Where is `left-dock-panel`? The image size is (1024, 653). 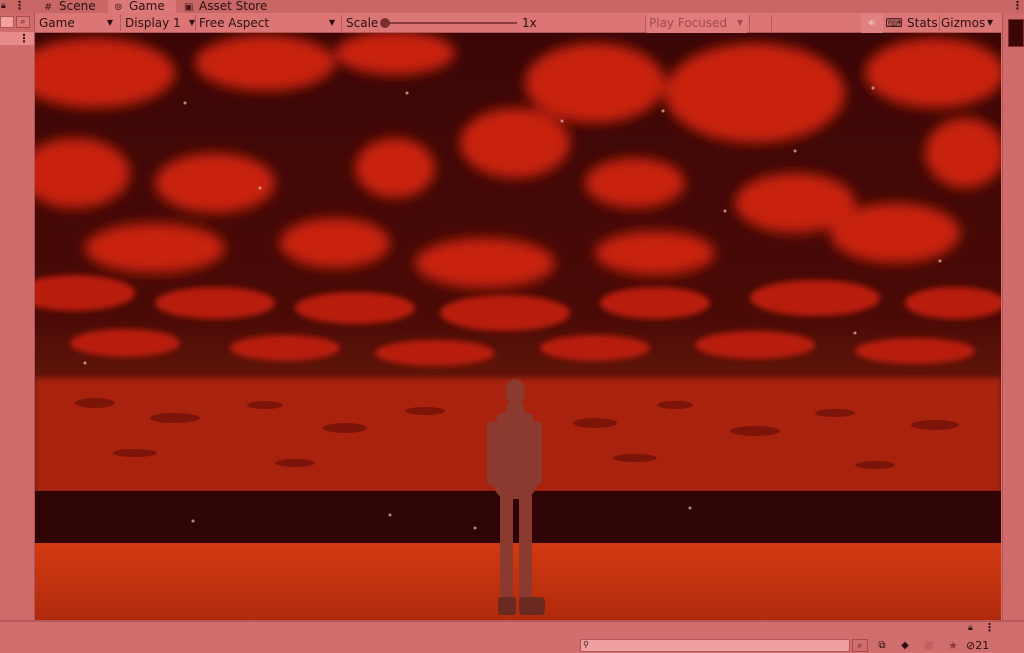
left-dock-panel is located at coordinates (17, 316).